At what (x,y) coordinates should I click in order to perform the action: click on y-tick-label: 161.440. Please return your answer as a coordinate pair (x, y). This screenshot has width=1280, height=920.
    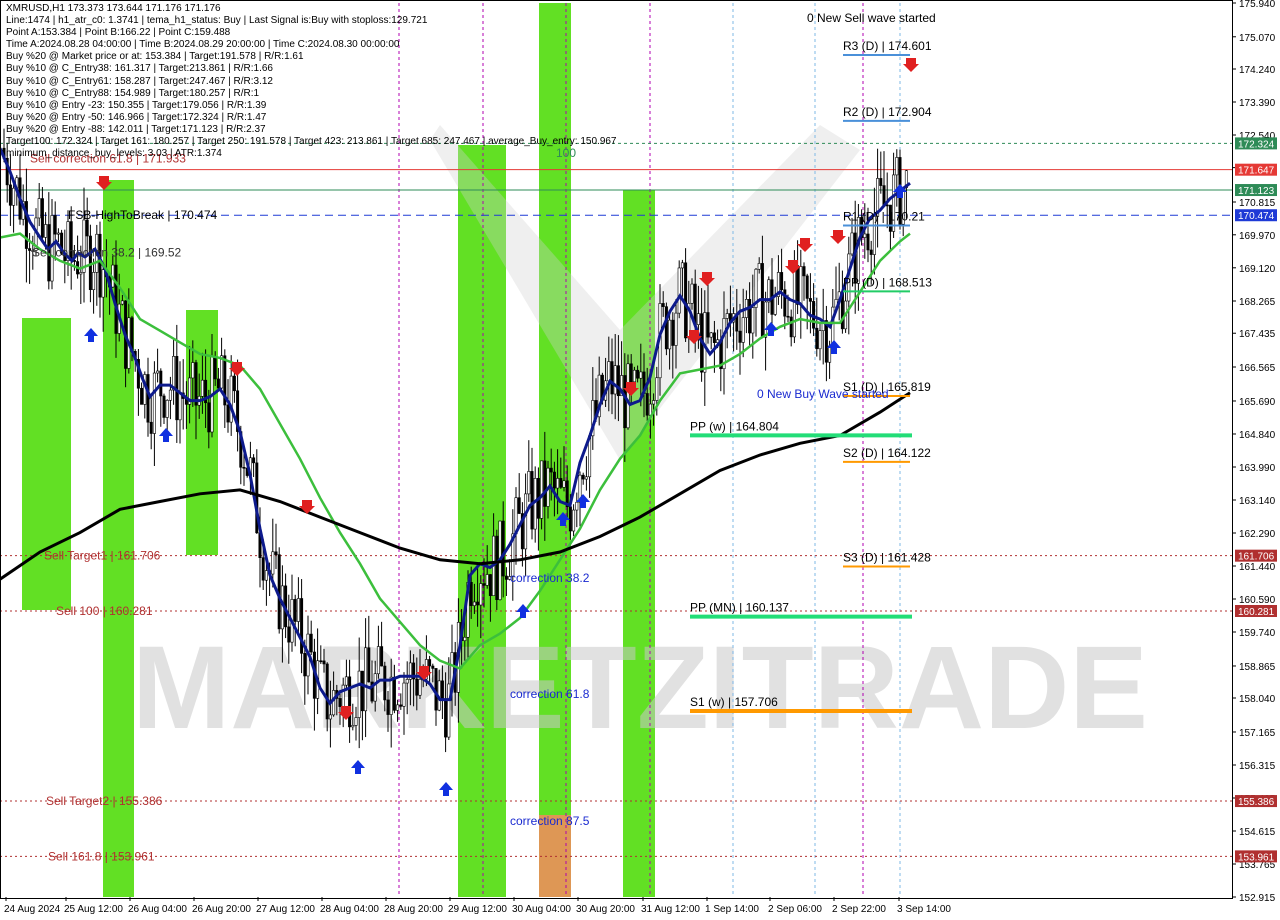
    Looking at the image, I should click on (1257, 567).